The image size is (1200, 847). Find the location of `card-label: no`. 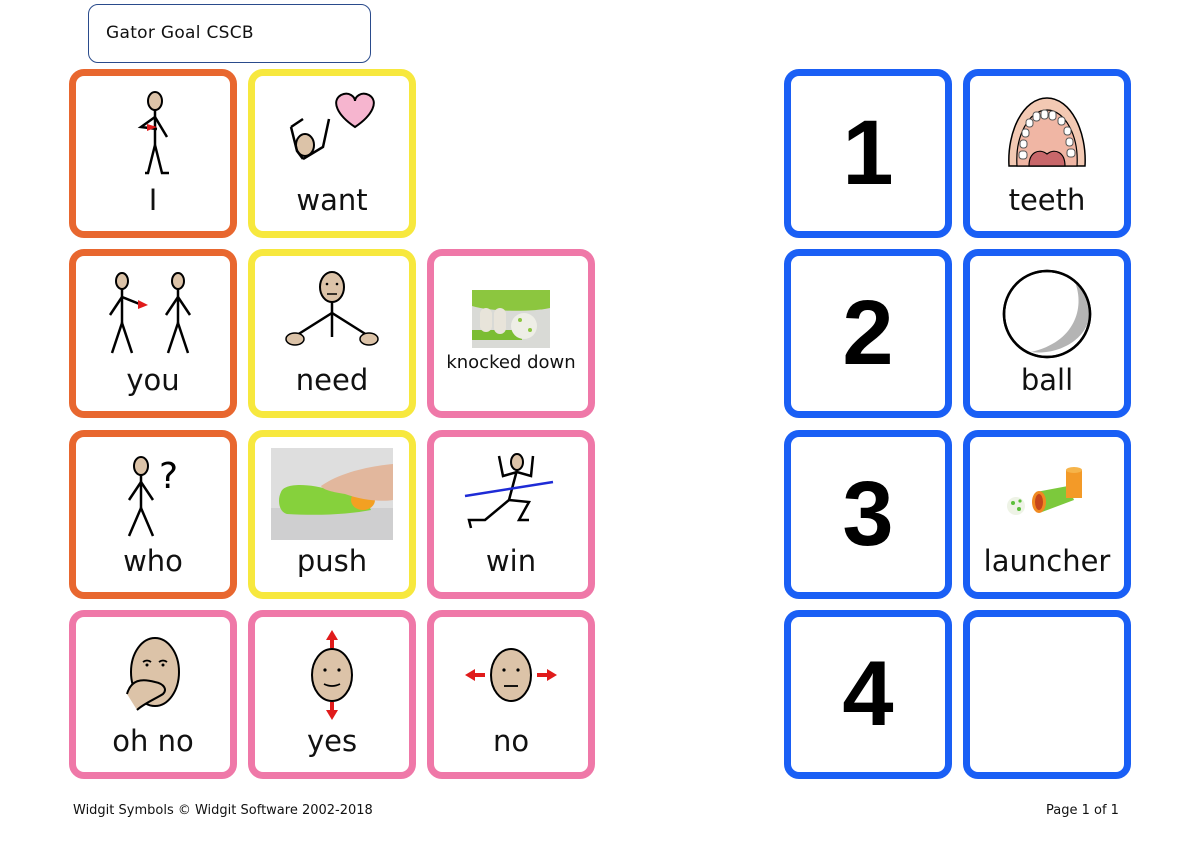

card-label: no is located at coordinates (511, 741).